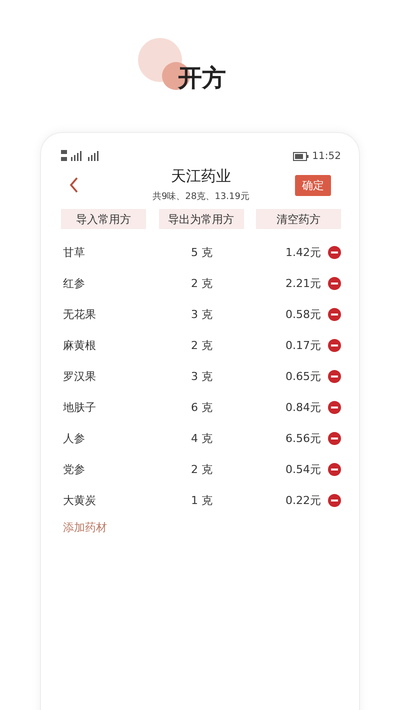 Image resolution: width=400 pixels, height=710 pixels. I want to click on herb-amount: 1 克, so click(202, 500).